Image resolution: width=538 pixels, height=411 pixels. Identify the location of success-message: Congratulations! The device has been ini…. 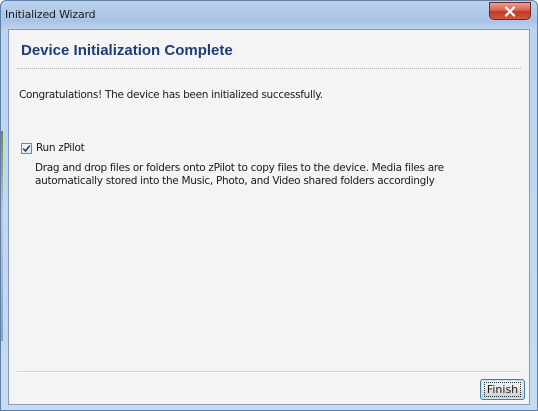
(171, 95).